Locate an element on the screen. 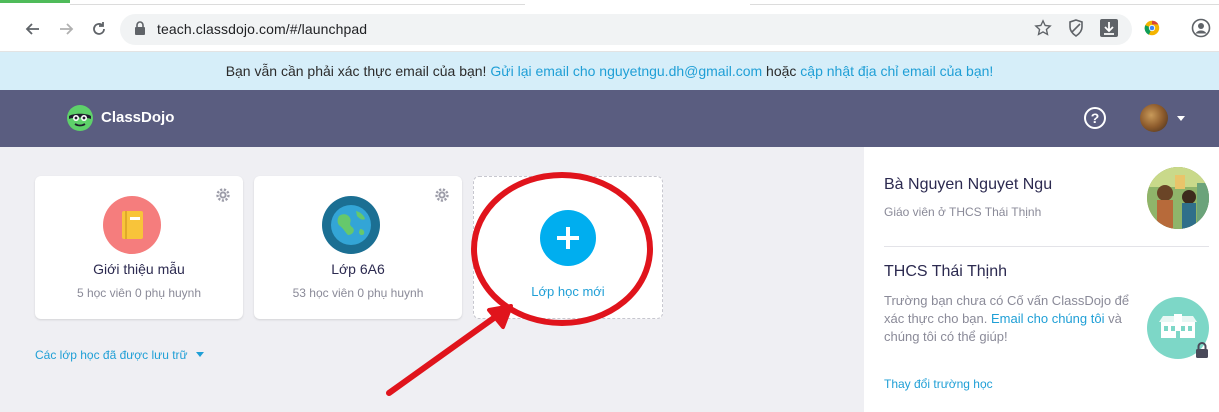  shield-icon is located at coordinates (1076, 28).